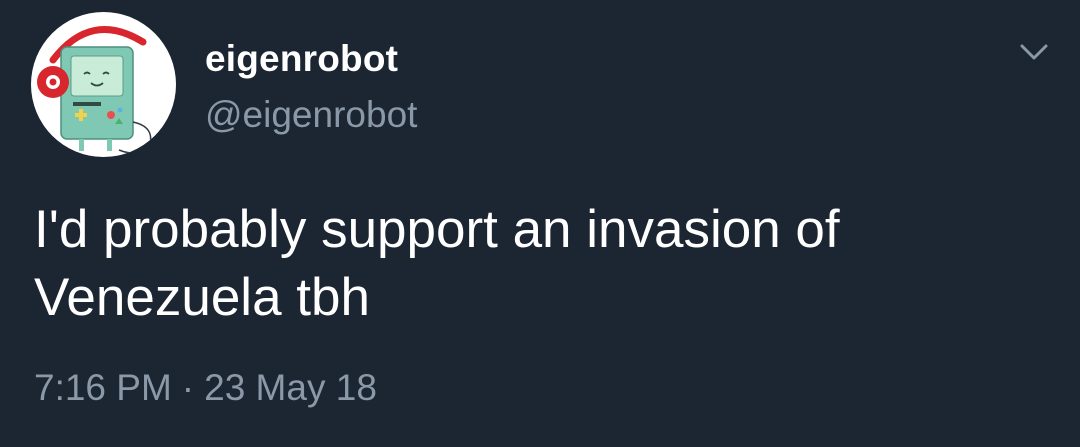 This screenshot has width=1080, height=447. What do you see at coordinates (311, 115) in the screenshot?
I see `user-handle: @eigenrobot` at bounding box center [311, 115].